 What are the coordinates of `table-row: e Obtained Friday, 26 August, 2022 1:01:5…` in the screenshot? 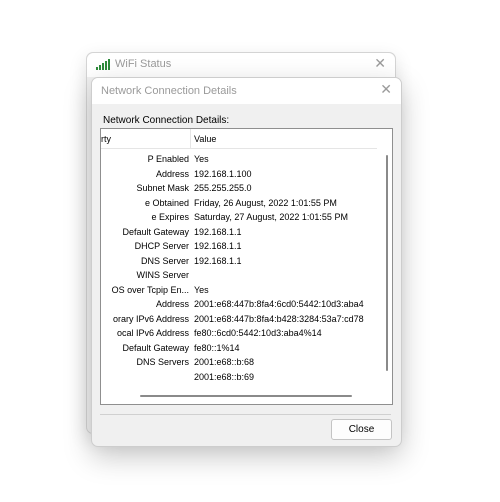 It's located at (241, 203).